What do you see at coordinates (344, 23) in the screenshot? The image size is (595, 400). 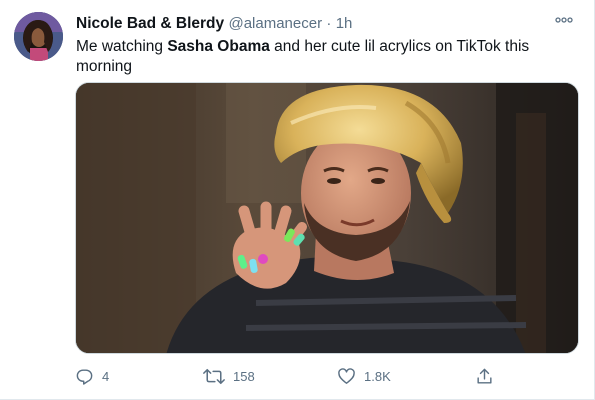 I see `timestamp: 1h` at bounding box center [344, 23].